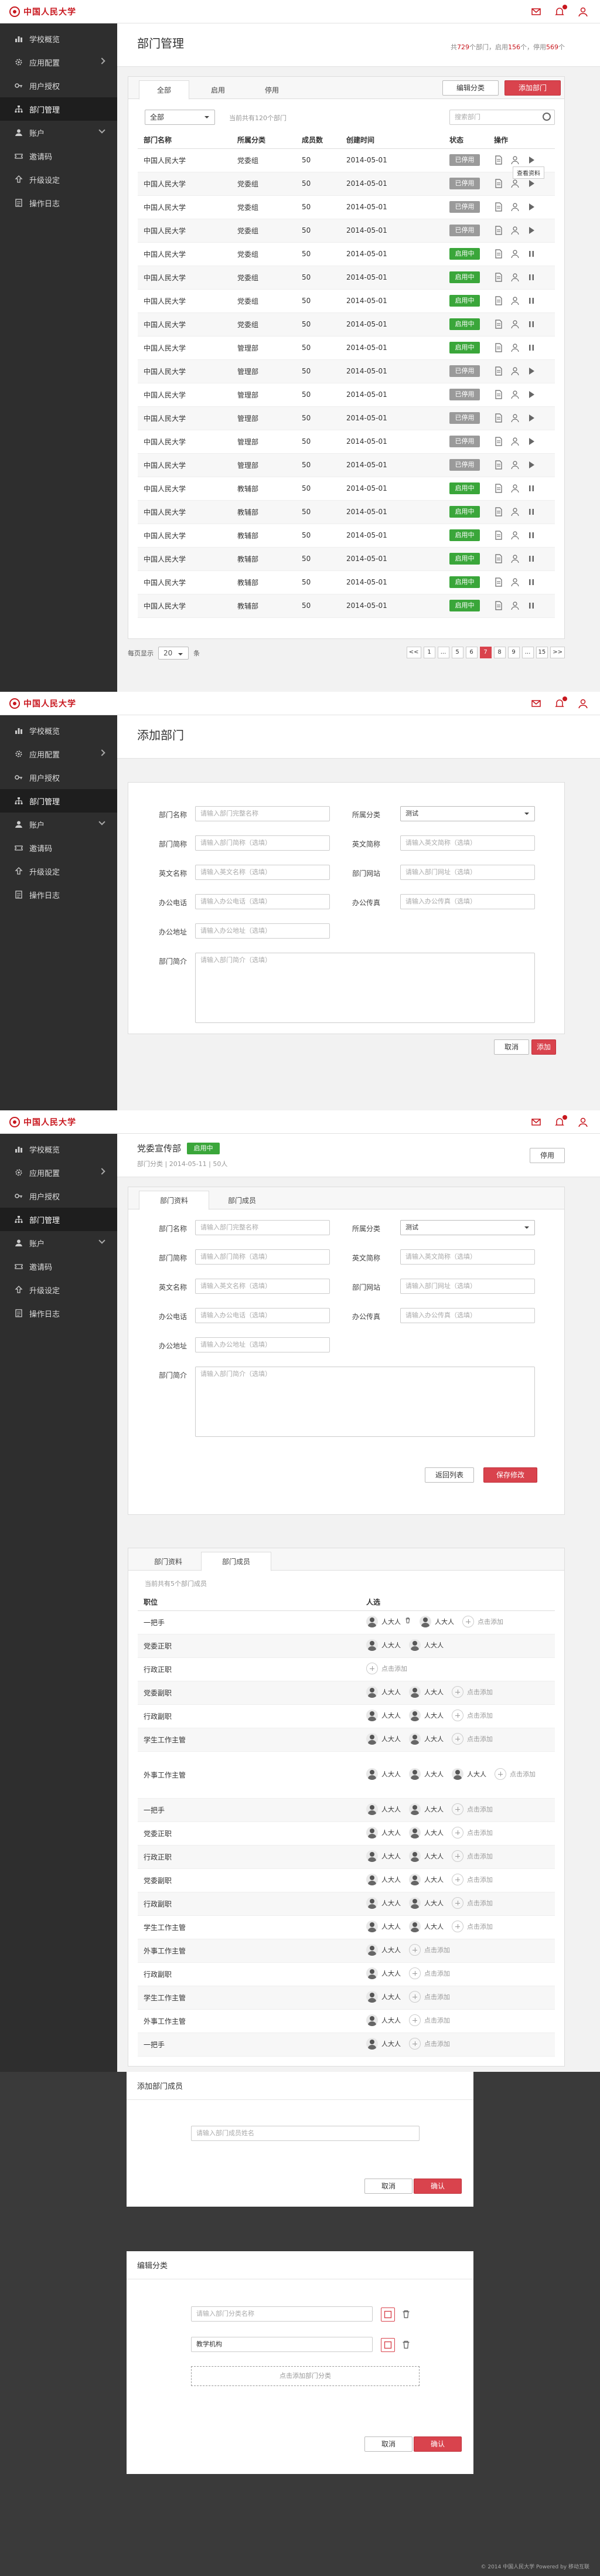  What do you see at coordinates (547, 1155) in the screenshot?
I see `disable-button: 停用` at bounding box center [547, 1155].